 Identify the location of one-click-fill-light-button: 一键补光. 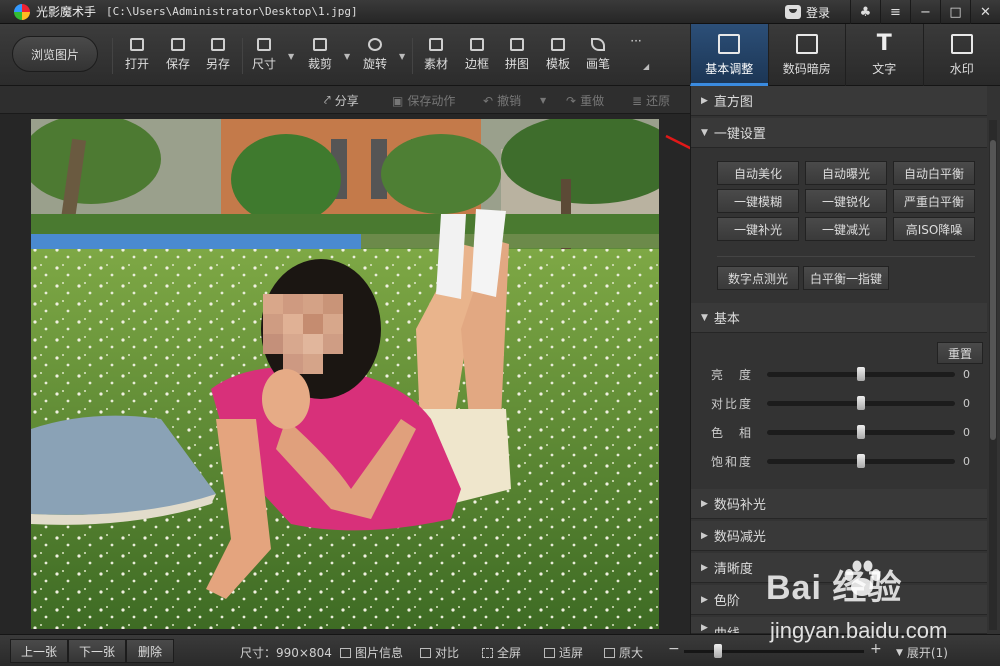
(758, 229).